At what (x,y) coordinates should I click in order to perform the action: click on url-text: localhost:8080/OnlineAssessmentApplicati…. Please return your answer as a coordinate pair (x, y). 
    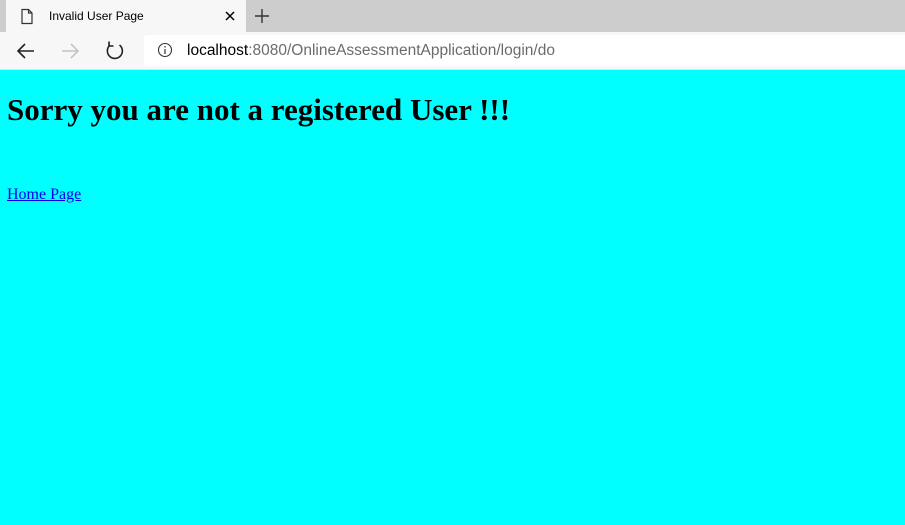
    Looking at the image, I should click on (371, 51).